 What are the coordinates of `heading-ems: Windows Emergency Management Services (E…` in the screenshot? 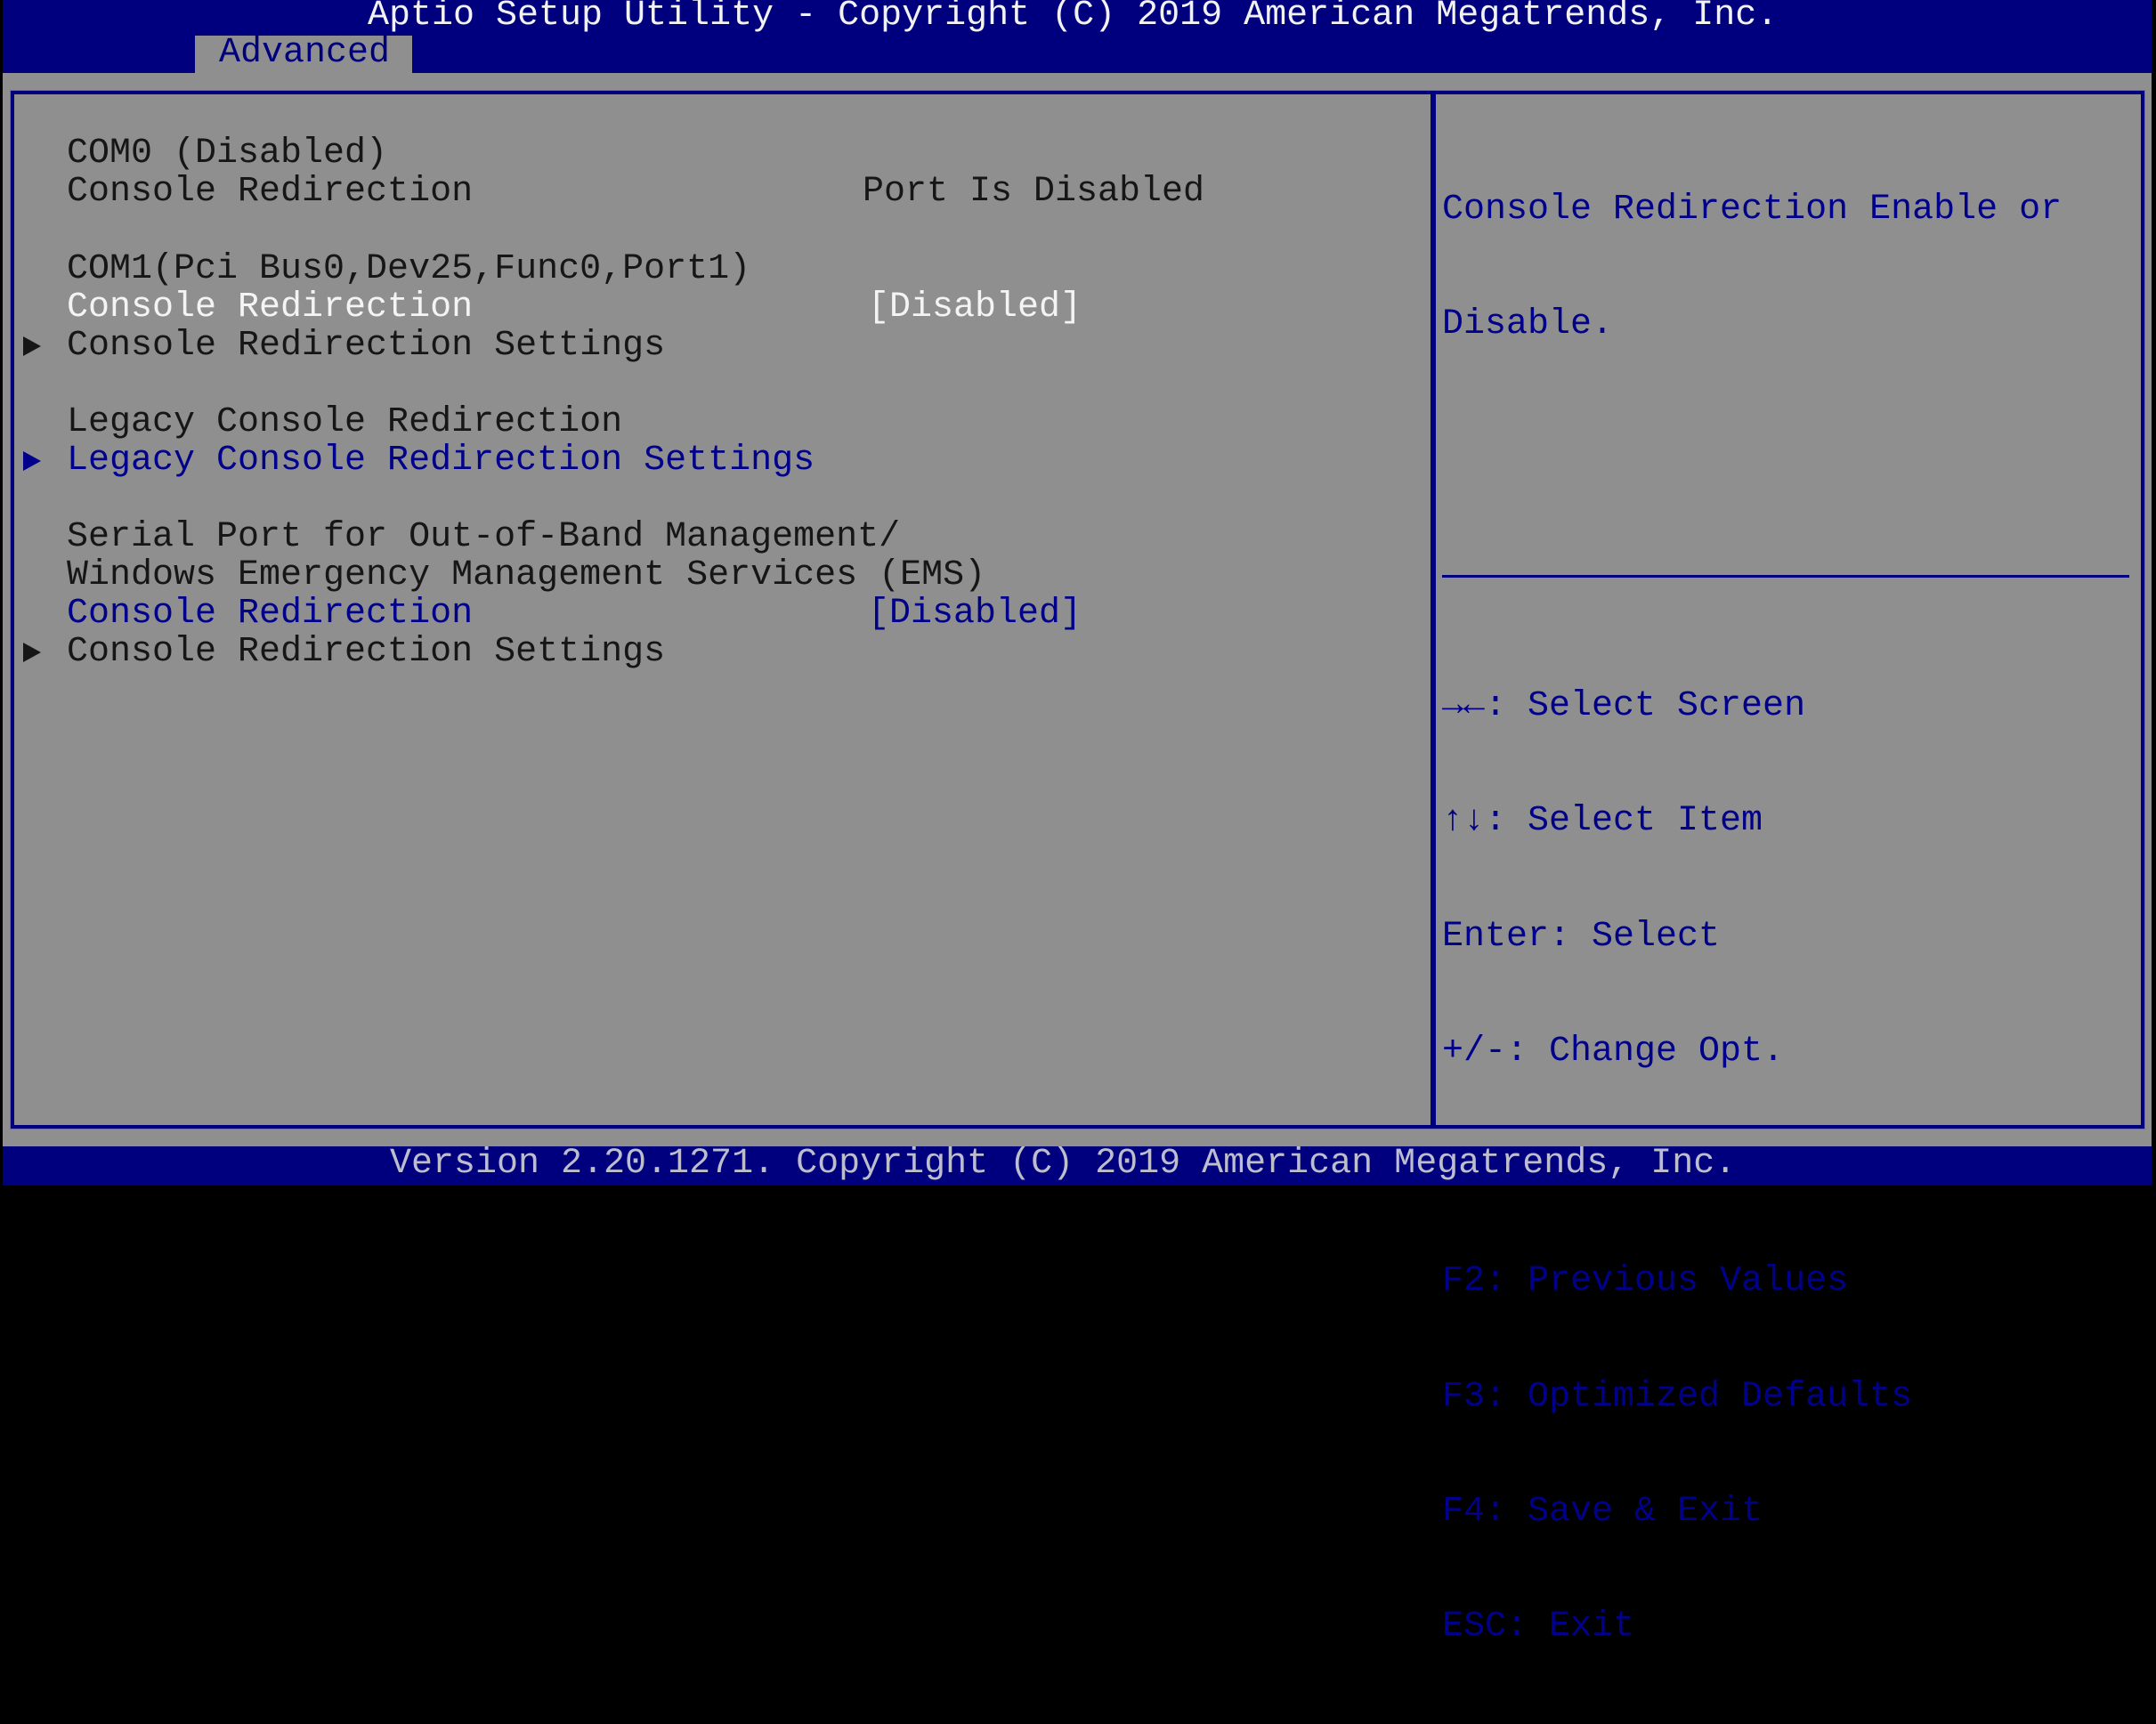 It's located at (722, 575).